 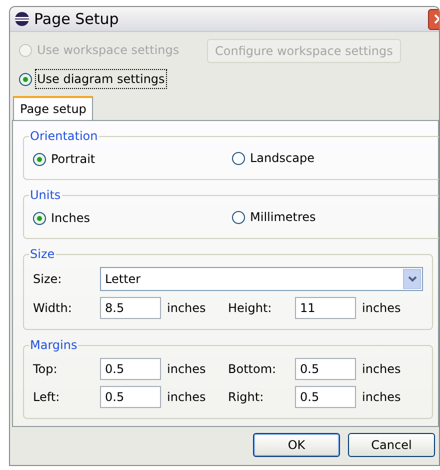 I want to click on group-title: Orientation, so click(x=64, y=136).